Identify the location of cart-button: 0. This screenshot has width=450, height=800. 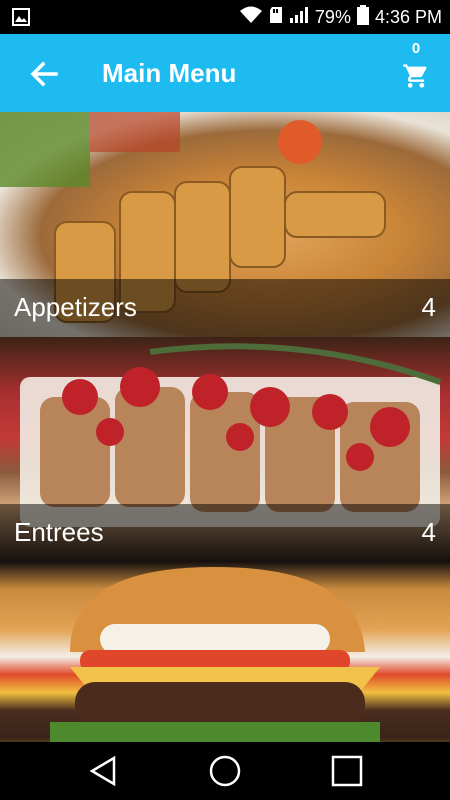
(416, 73).